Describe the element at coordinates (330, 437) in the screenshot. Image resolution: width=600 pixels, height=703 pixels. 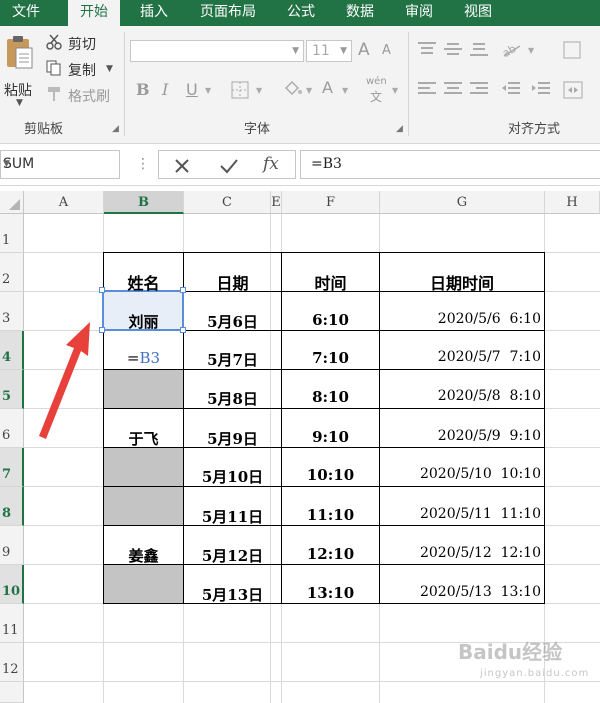
I see `table-cell: 9:10` at that location.